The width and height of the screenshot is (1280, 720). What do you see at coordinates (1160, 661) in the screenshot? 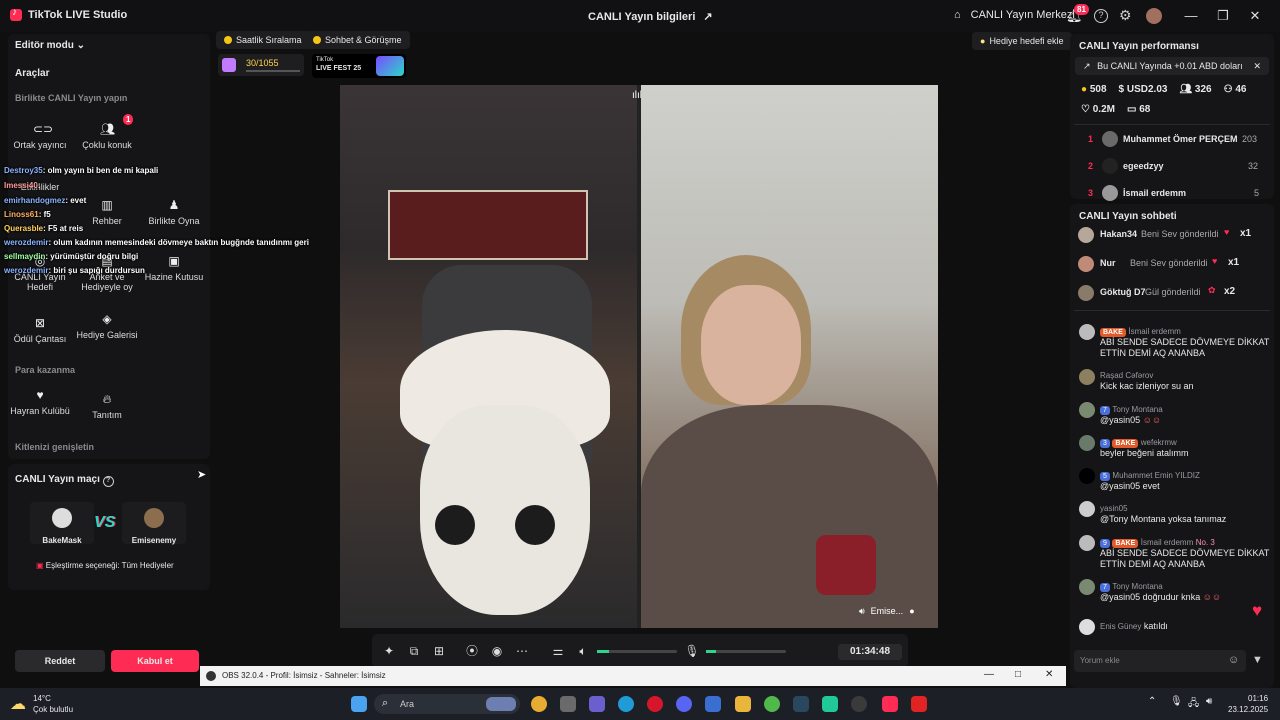
I see `comment-input: Yorum ekle ☺` at bounding box center [1160, 661].